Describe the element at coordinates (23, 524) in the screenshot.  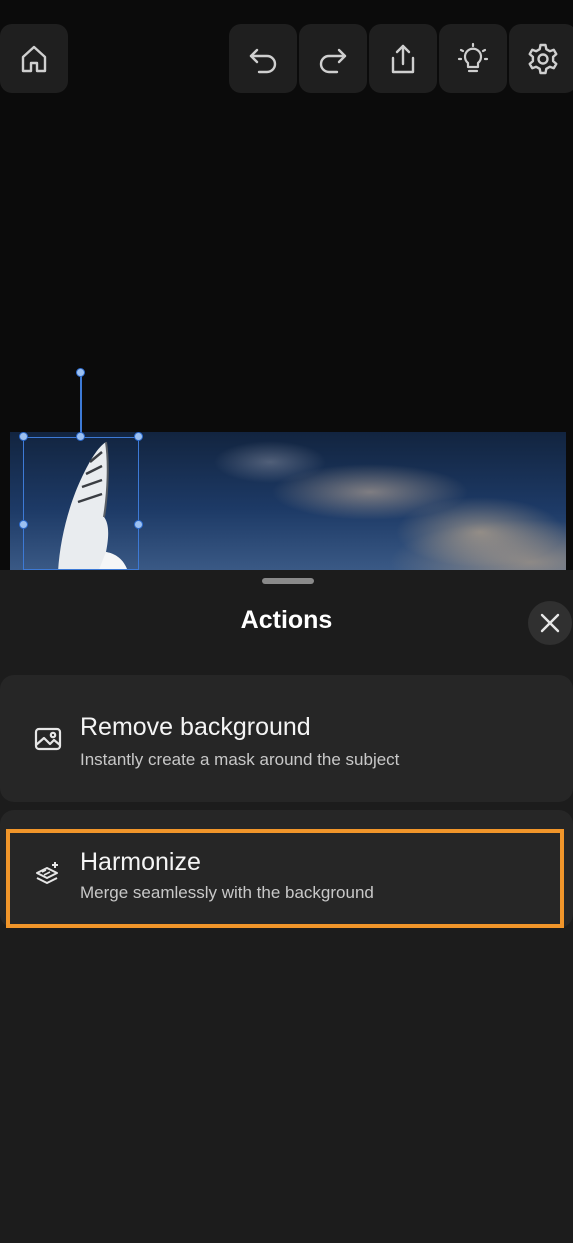
I see `resize-handle-middle-left` at that location.